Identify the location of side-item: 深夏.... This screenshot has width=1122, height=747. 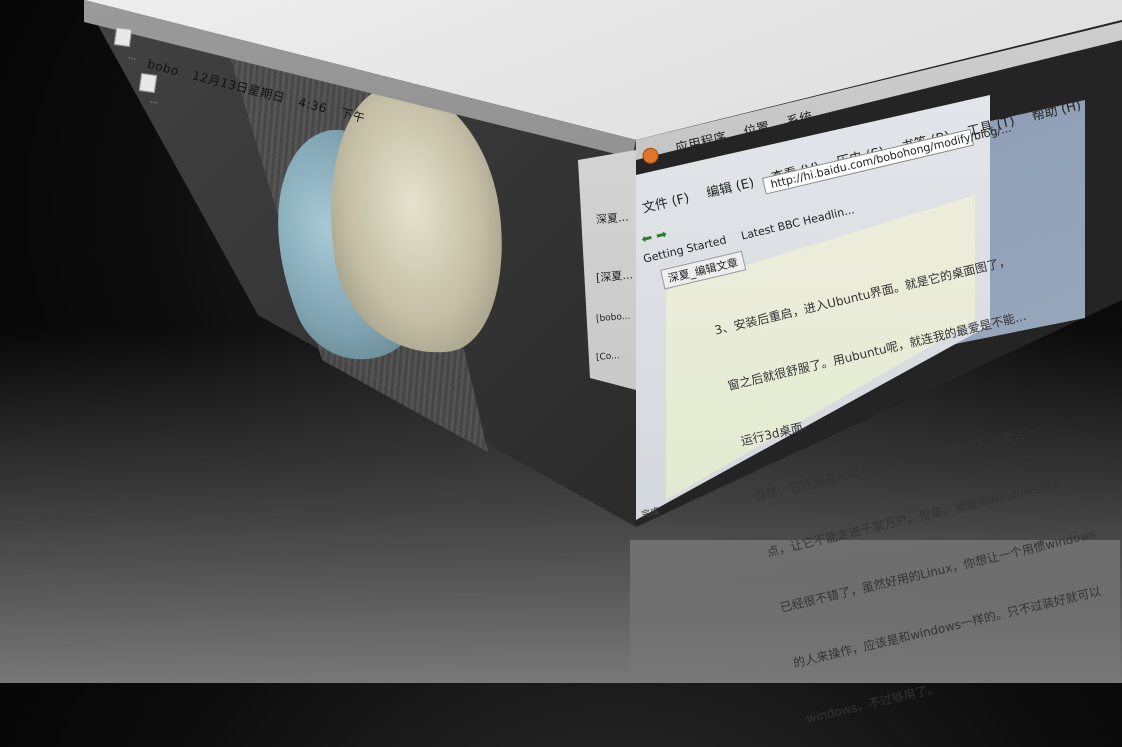
(612, 218).